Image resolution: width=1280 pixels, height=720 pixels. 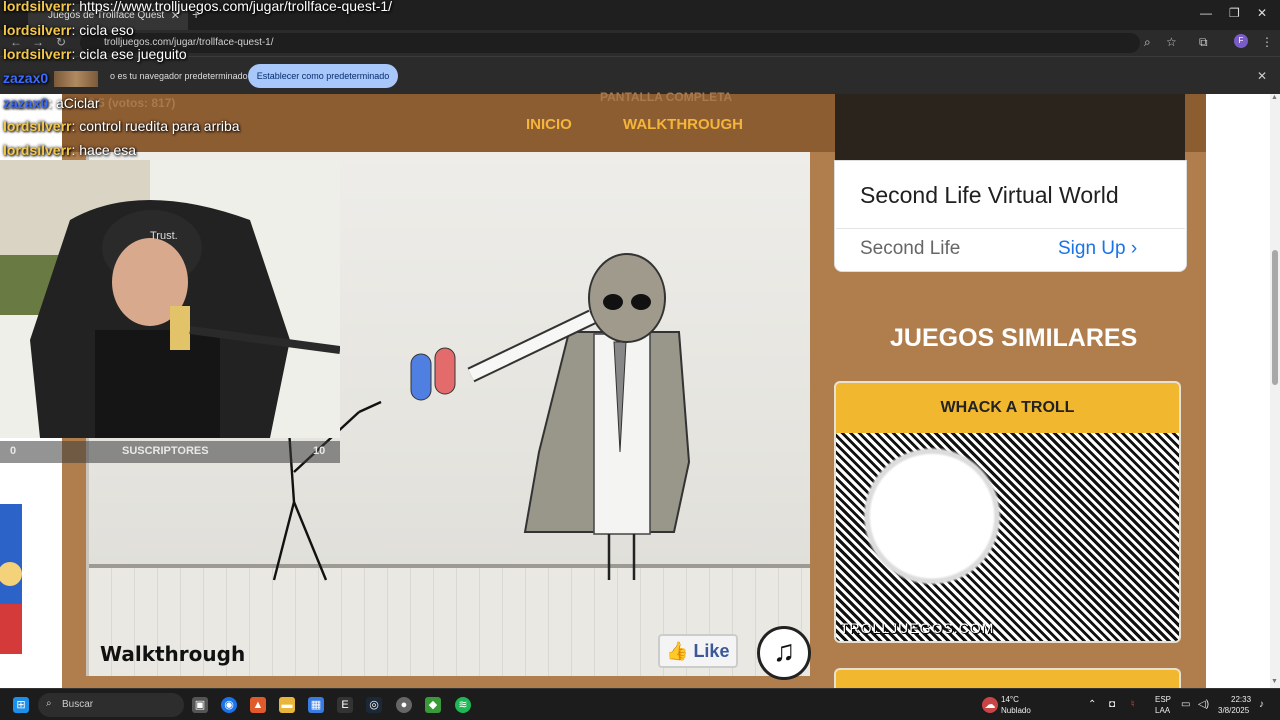 What do you see at coordinates (404, 705) in the screenshot?
I see `obs-icon: ●` at bounding box center [404, 705].